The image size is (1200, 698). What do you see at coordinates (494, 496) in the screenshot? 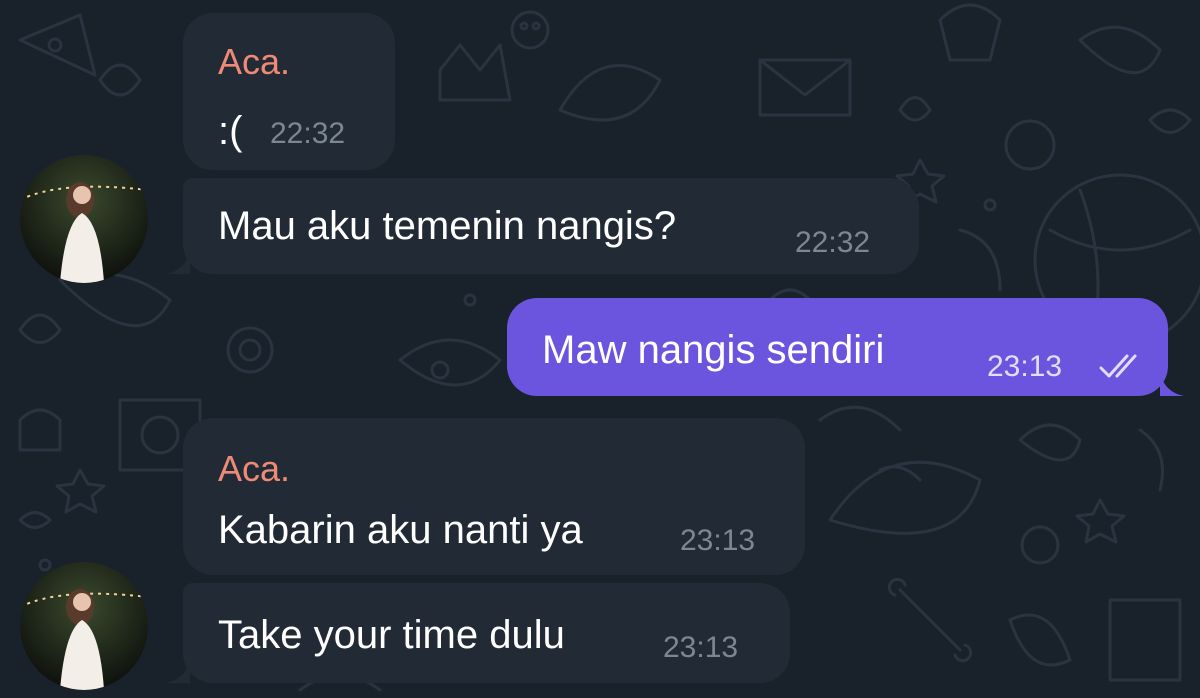
I see `incoming-message-bubble: Aca. Kabarin aku nanti ya 23:13` at bounding box center [494, 496].